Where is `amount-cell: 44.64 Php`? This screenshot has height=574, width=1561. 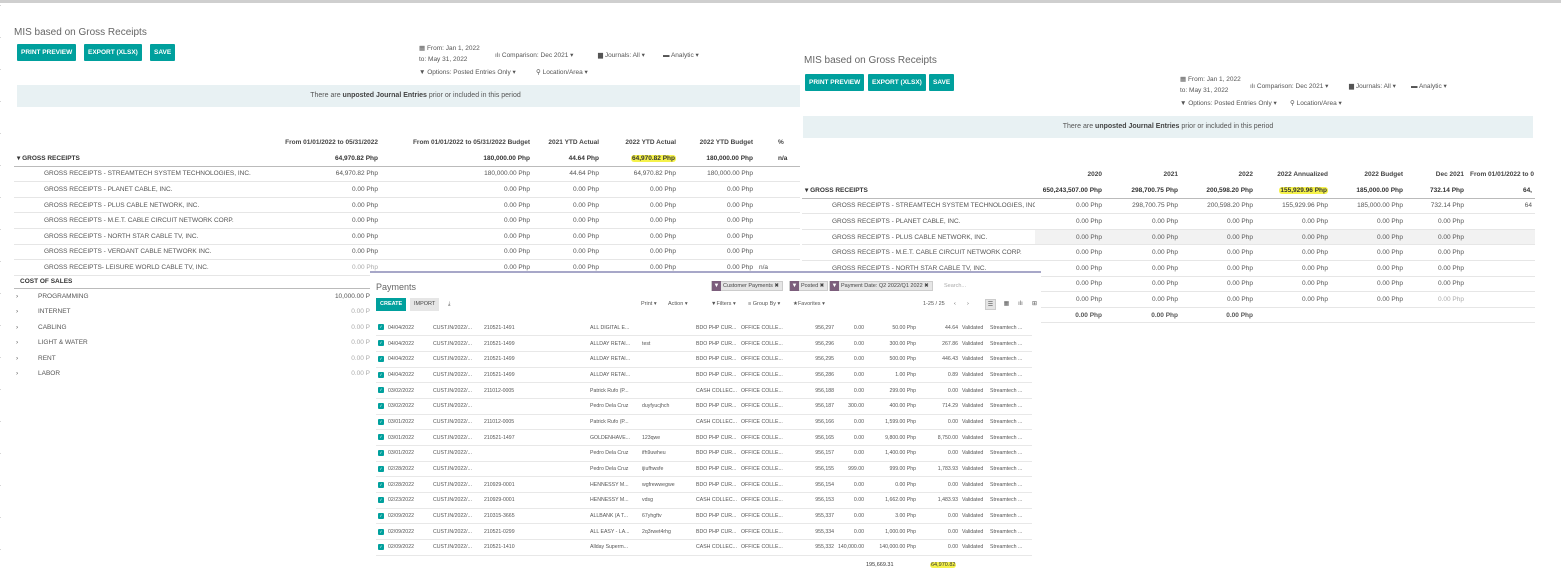 amount-cell: 44.64 Php is located at coordinates (567, 158).